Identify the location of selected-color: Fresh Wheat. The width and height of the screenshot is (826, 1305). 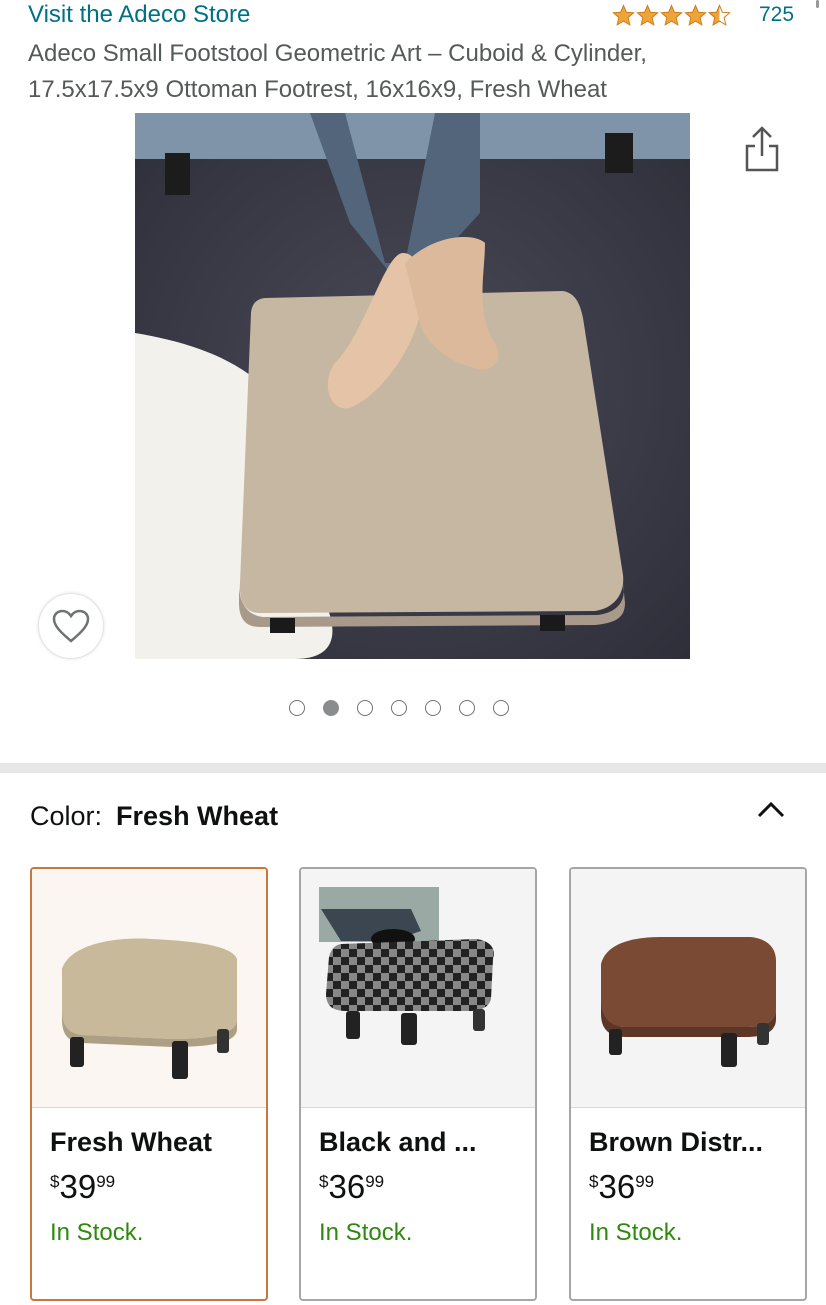
(197, 816).